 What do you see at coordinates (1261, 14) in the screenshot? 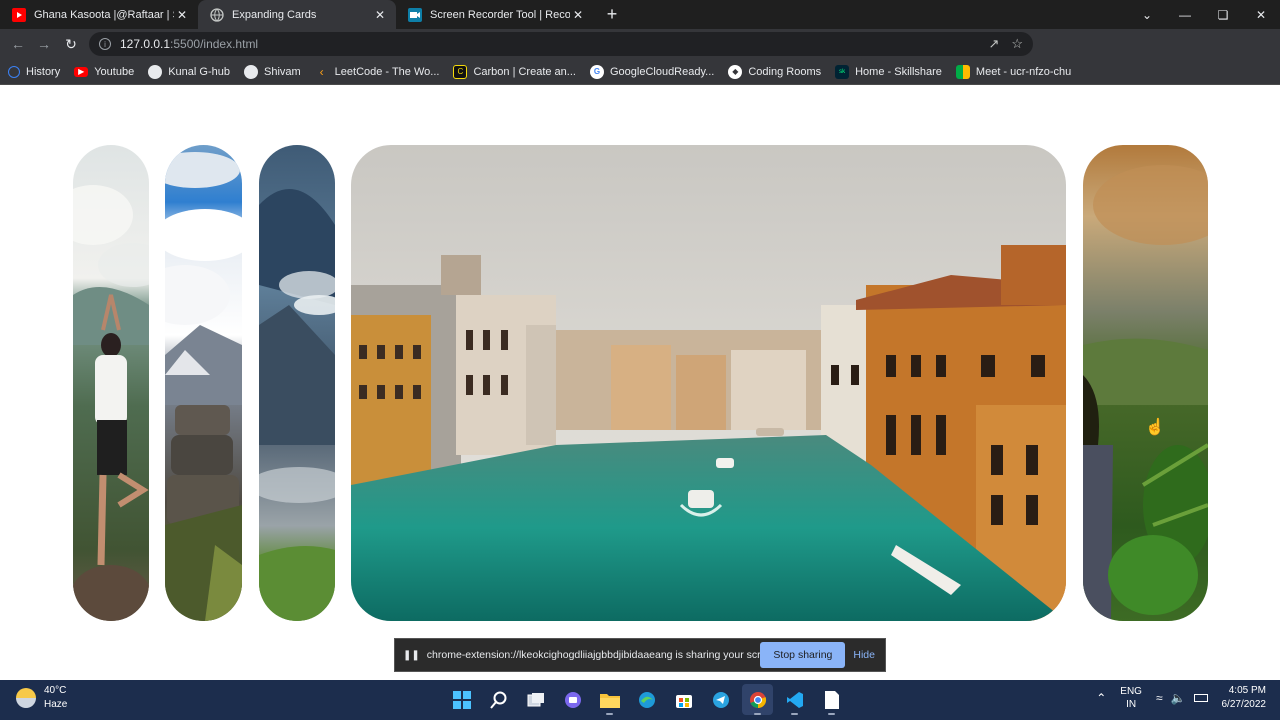
I see `close-window-icon: ✕` at bounding box center [1261, 14].